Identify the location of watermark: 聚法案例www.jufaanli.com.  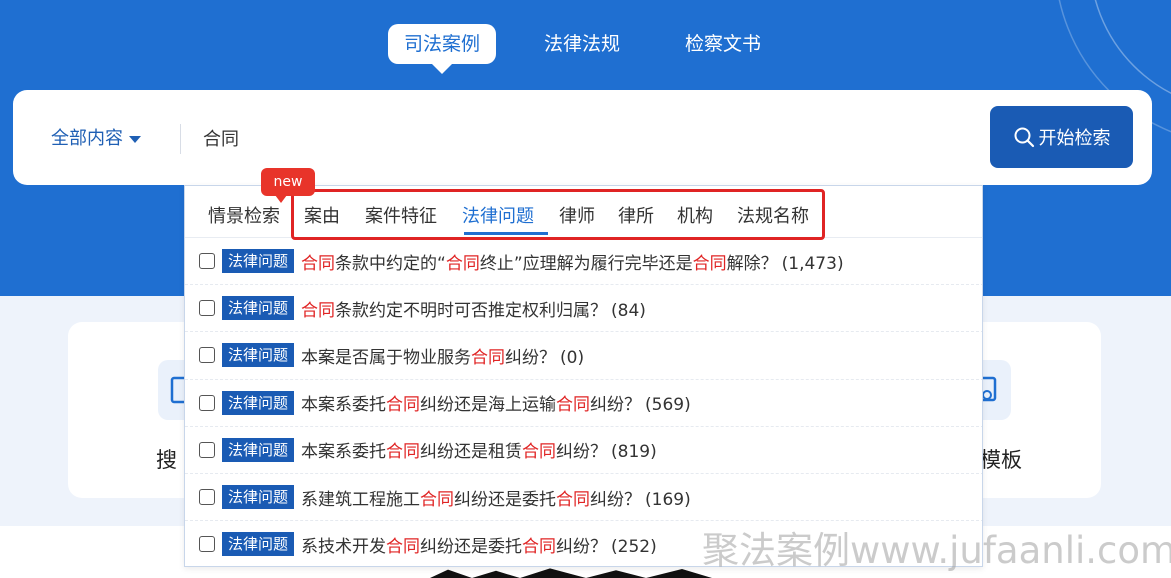
(936, 550).